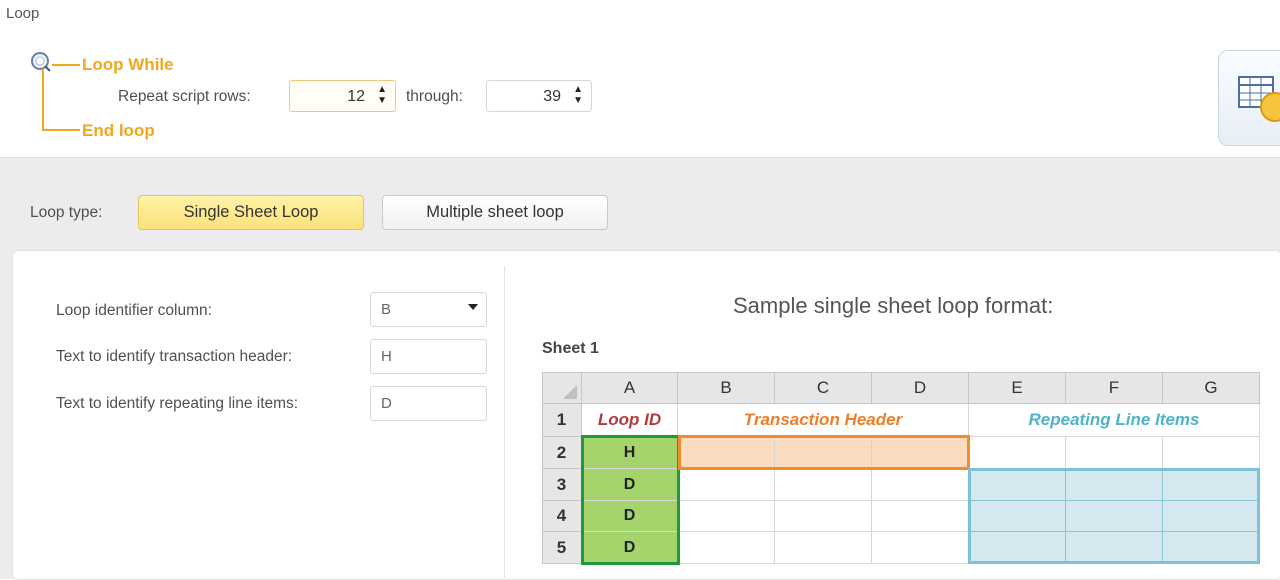 The image size is (1280, 580). What do you see at coordinates (128, 64) in the screenshot?
I see `loop-while-label: Loop While` at bounding box center [128, 64].